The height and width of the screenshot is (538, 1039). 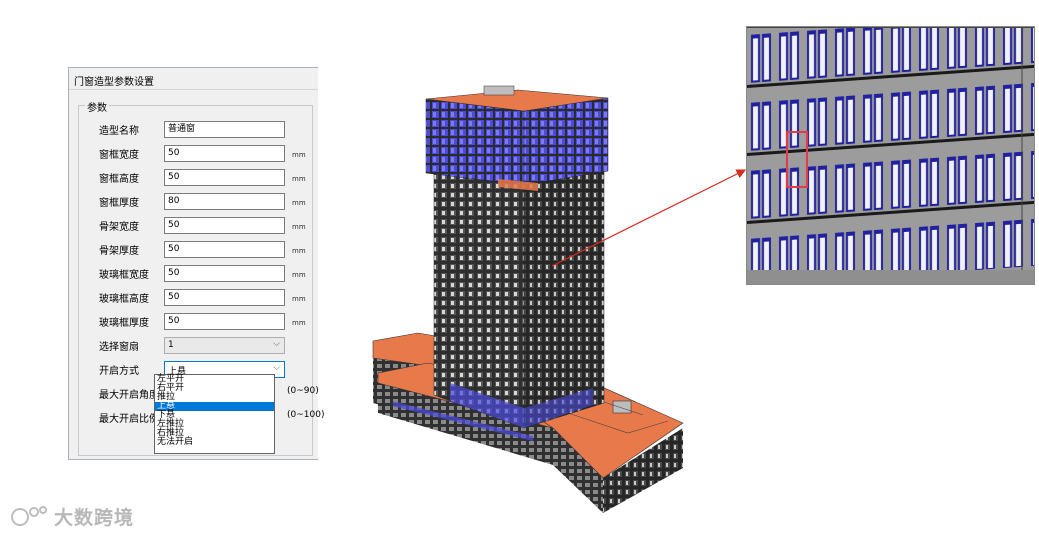 What do you see at coordinates (94, 518) in the screenshot?
I see `watermark-text: 大数跨境` at bounding box center [94, 518].